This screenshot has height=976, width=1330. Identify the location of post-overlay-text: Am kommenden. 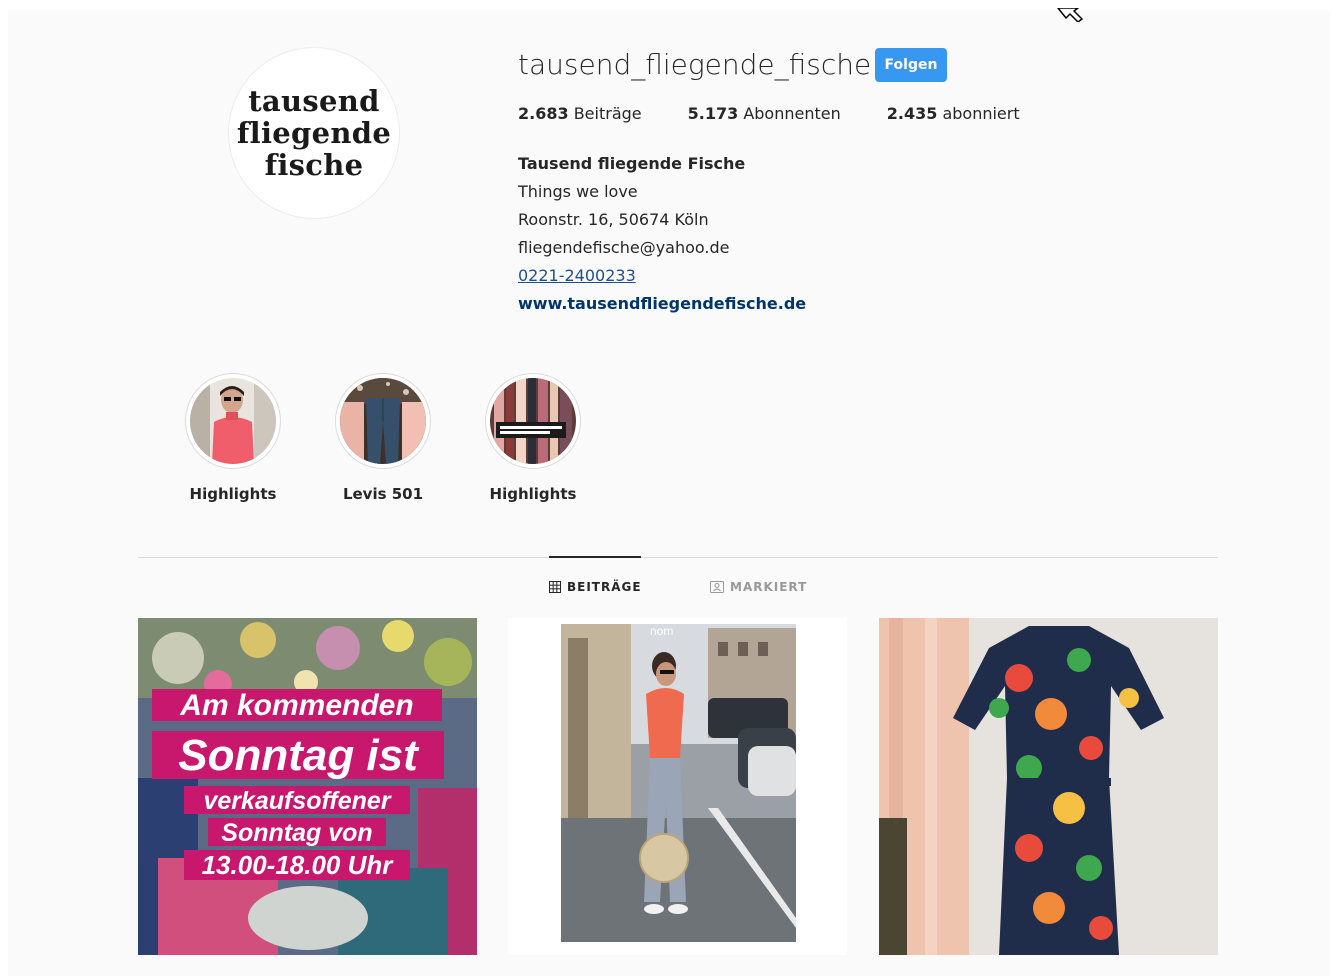
(296, 705).